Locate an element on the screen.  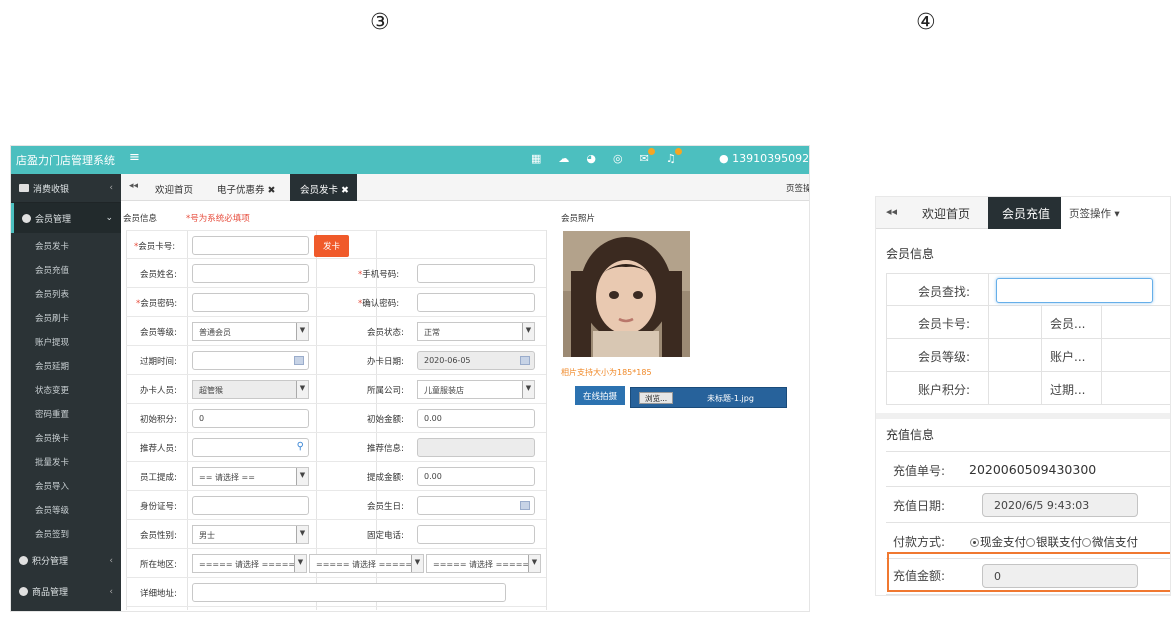
member-search-label: 会员查找: is located at coordinates (944, 292).